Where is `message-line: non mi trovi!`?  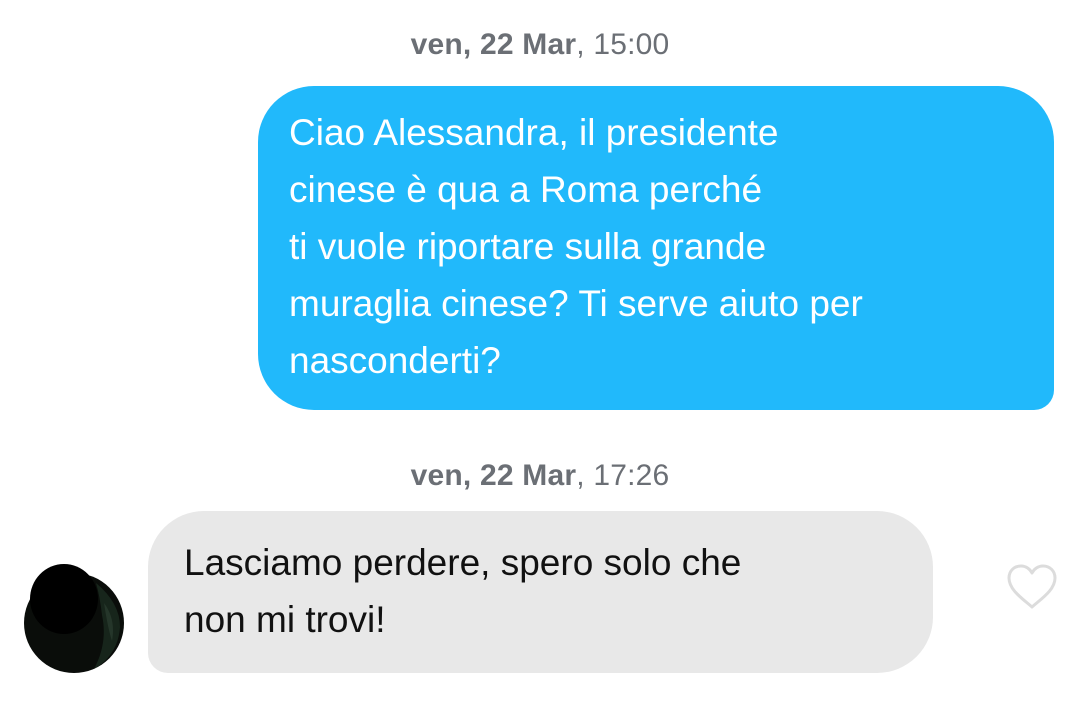
message-line: non mi trovi! is located at coordinates (285, 619).